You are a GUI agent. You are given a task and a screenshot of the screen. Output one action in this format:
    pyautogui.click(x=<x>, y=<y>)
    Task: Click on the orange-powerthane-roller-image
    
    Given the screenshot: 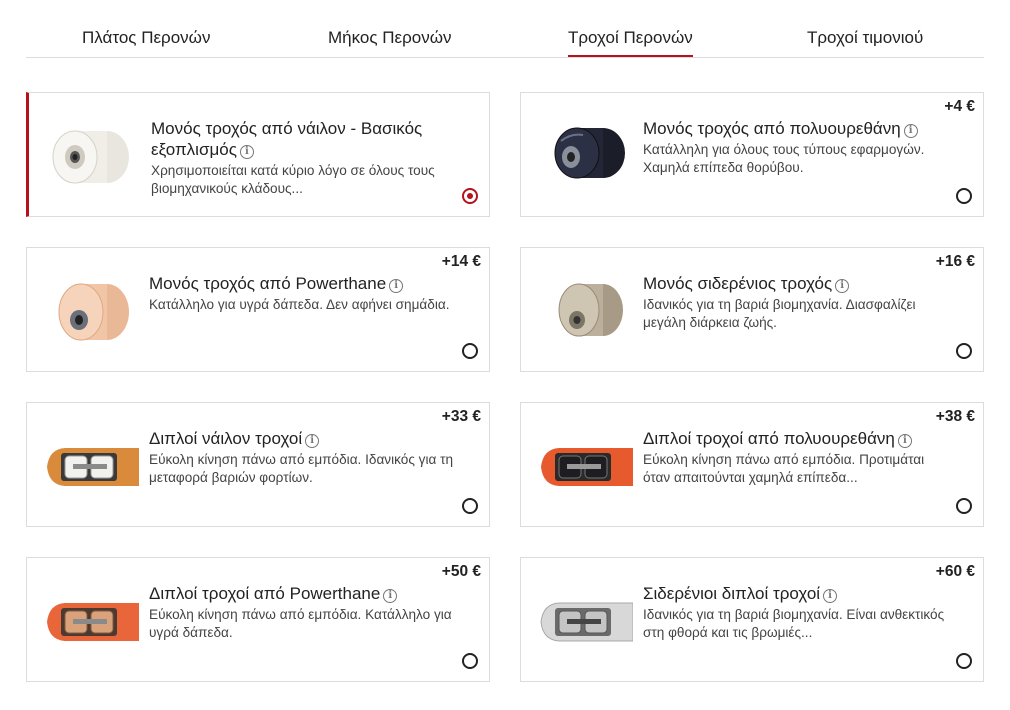 What is the action you would take?
    pyautogui.click(x=91, y=310)
    